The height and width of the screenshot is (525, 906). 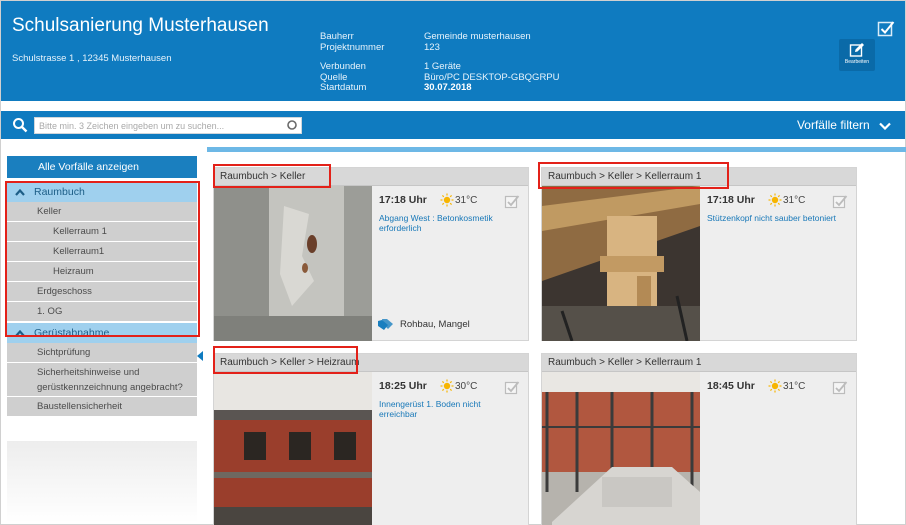 I want to click on search-input, so click(x=168, y=125).